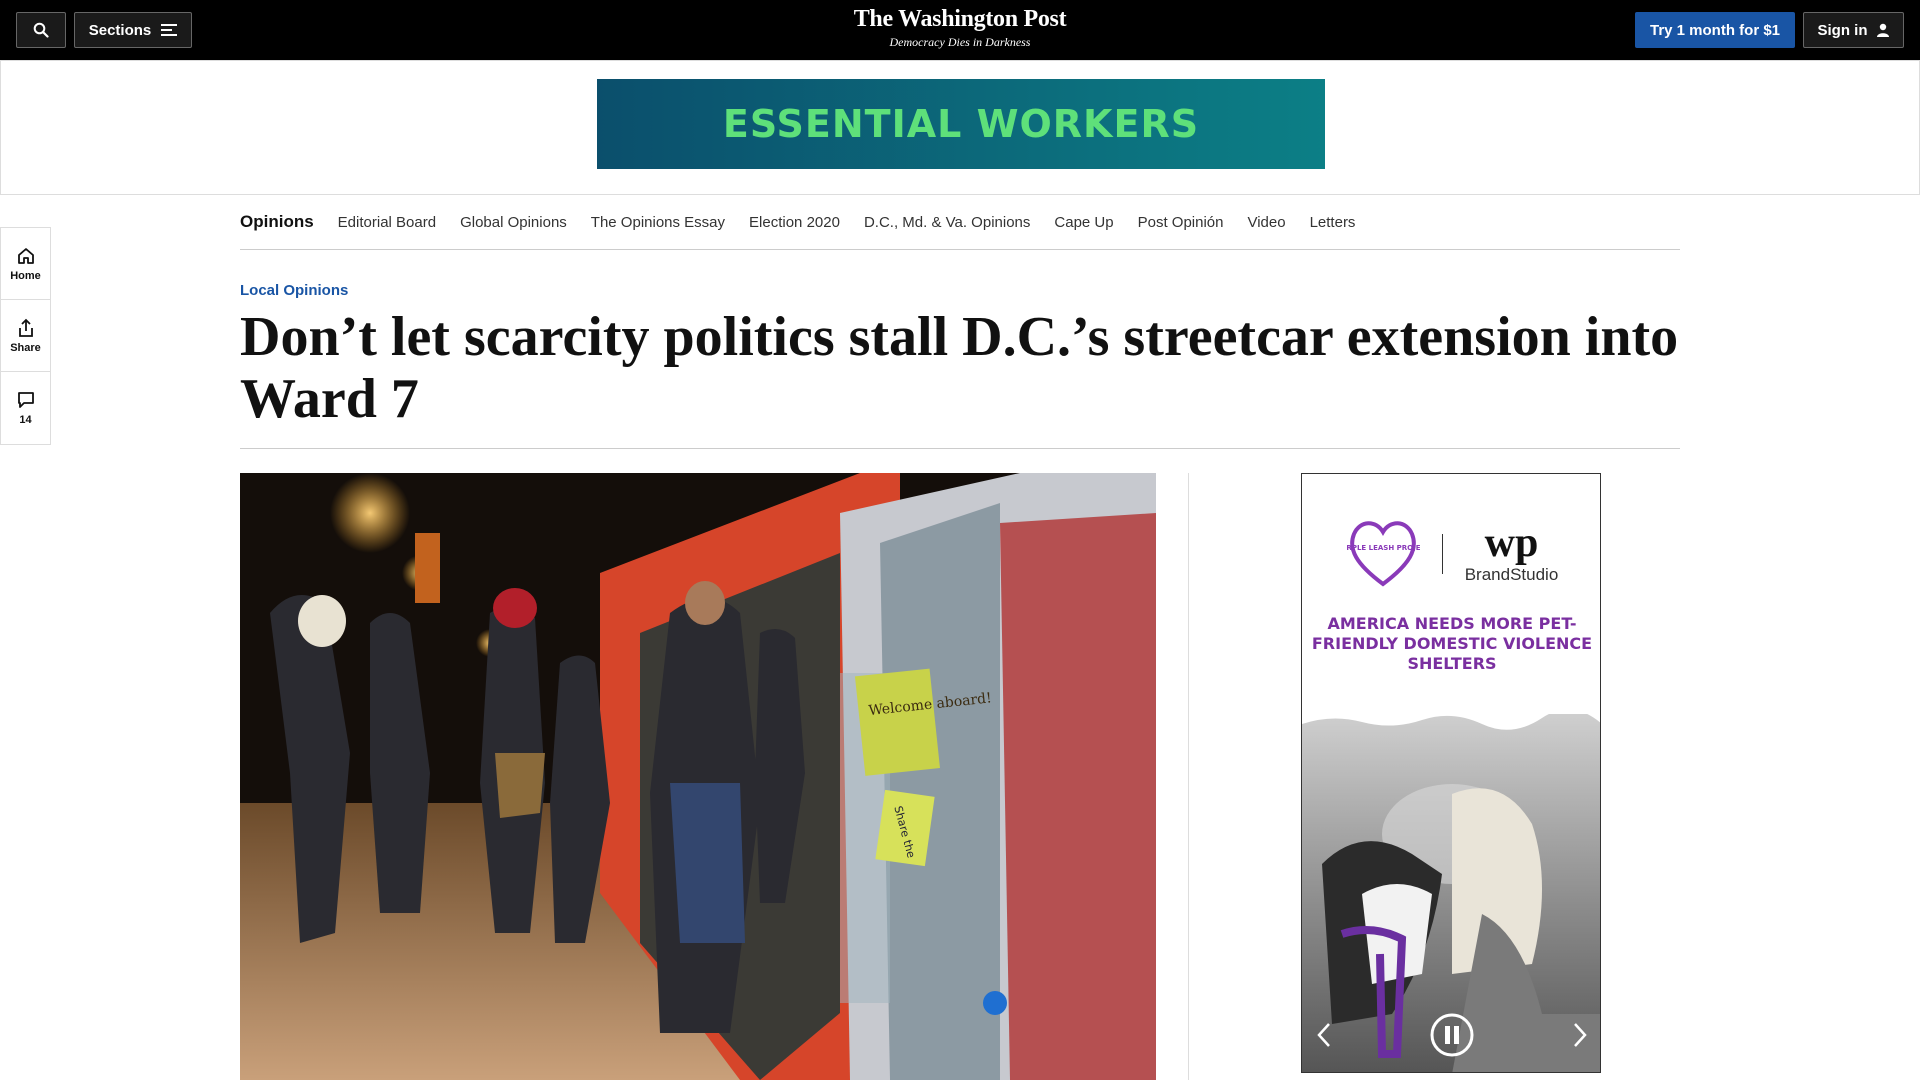 This screenshot has width=1920, height=1080. I want to click on rail-share-button: Share, so click(25, 336).